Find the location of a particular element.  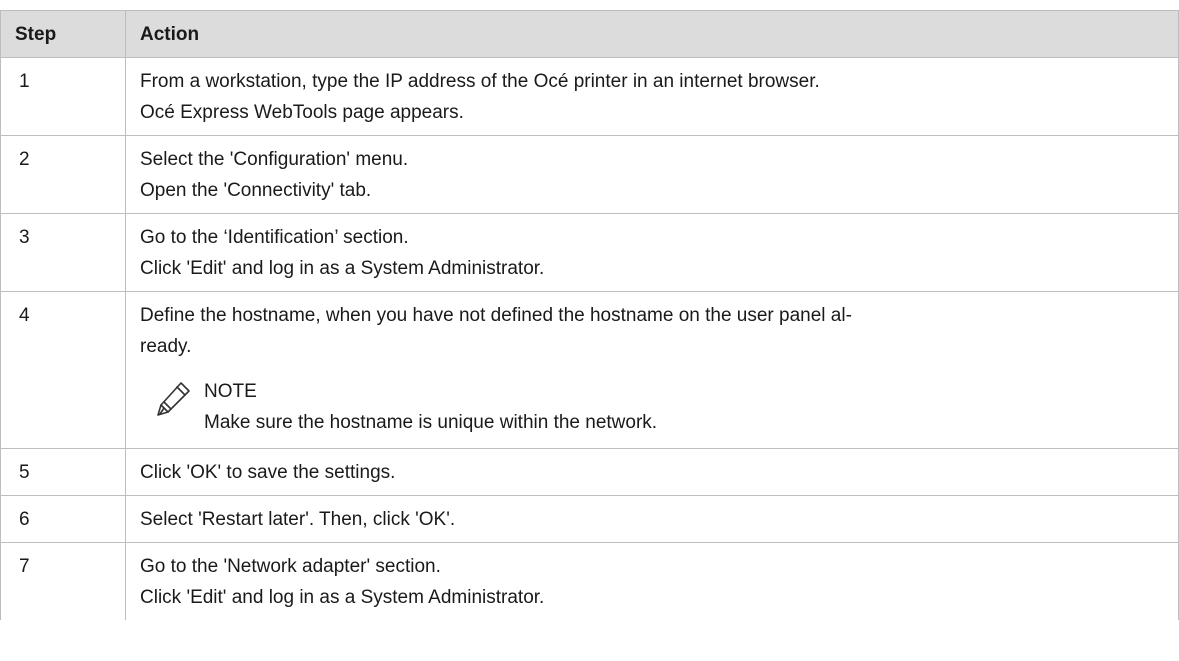

action-column-header: Action is located at coordinates (652, 34).